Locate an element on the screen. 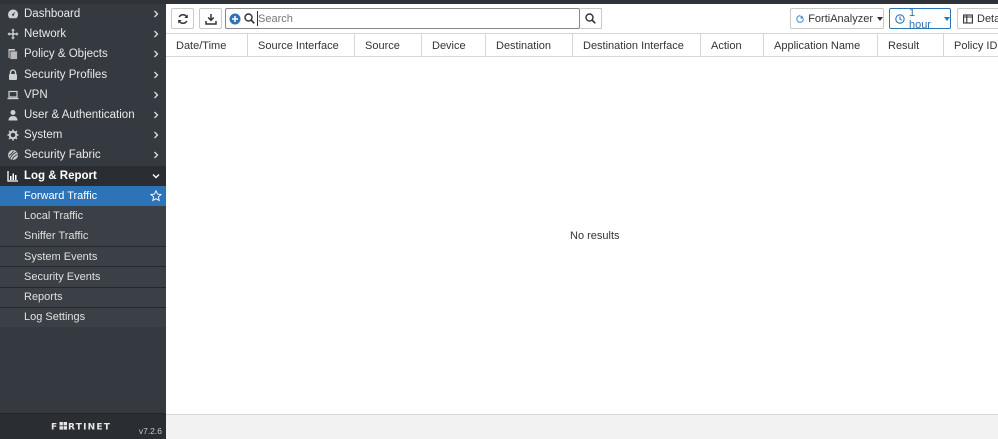  laptop-icon is located at coordinates (13, 95).